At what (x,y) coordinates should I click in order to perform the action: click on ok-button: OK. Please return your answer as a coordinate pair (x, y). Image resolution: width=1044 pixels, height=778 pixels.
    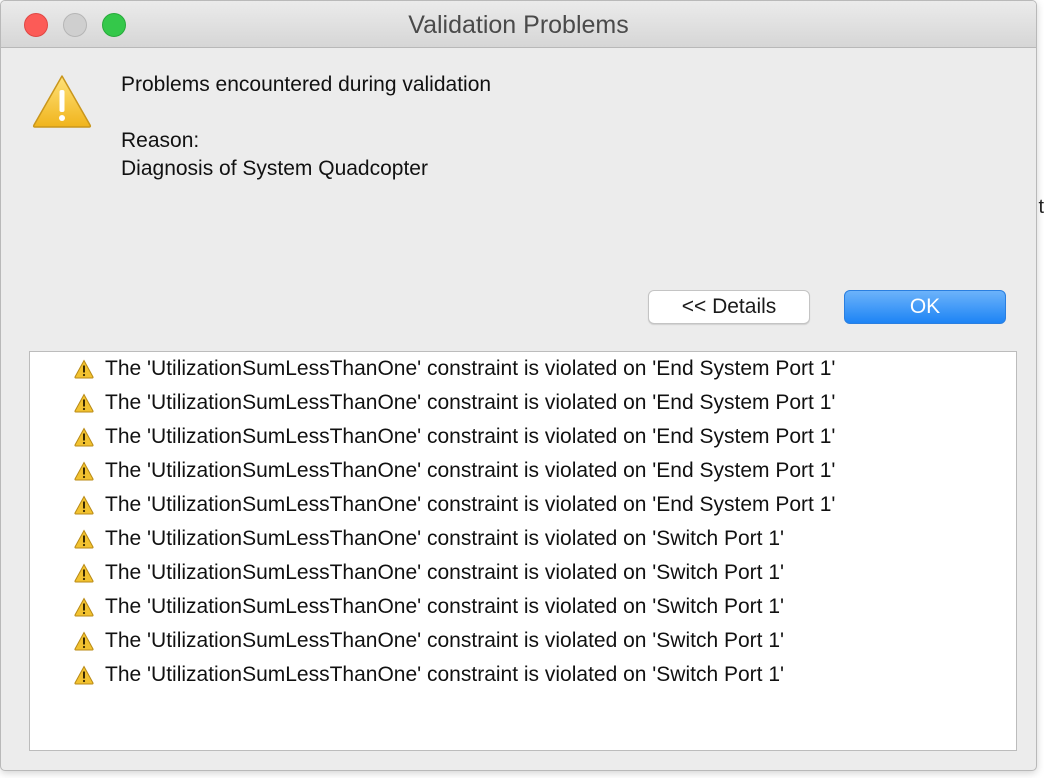
    Looking at the image, I should click on (925, 307).